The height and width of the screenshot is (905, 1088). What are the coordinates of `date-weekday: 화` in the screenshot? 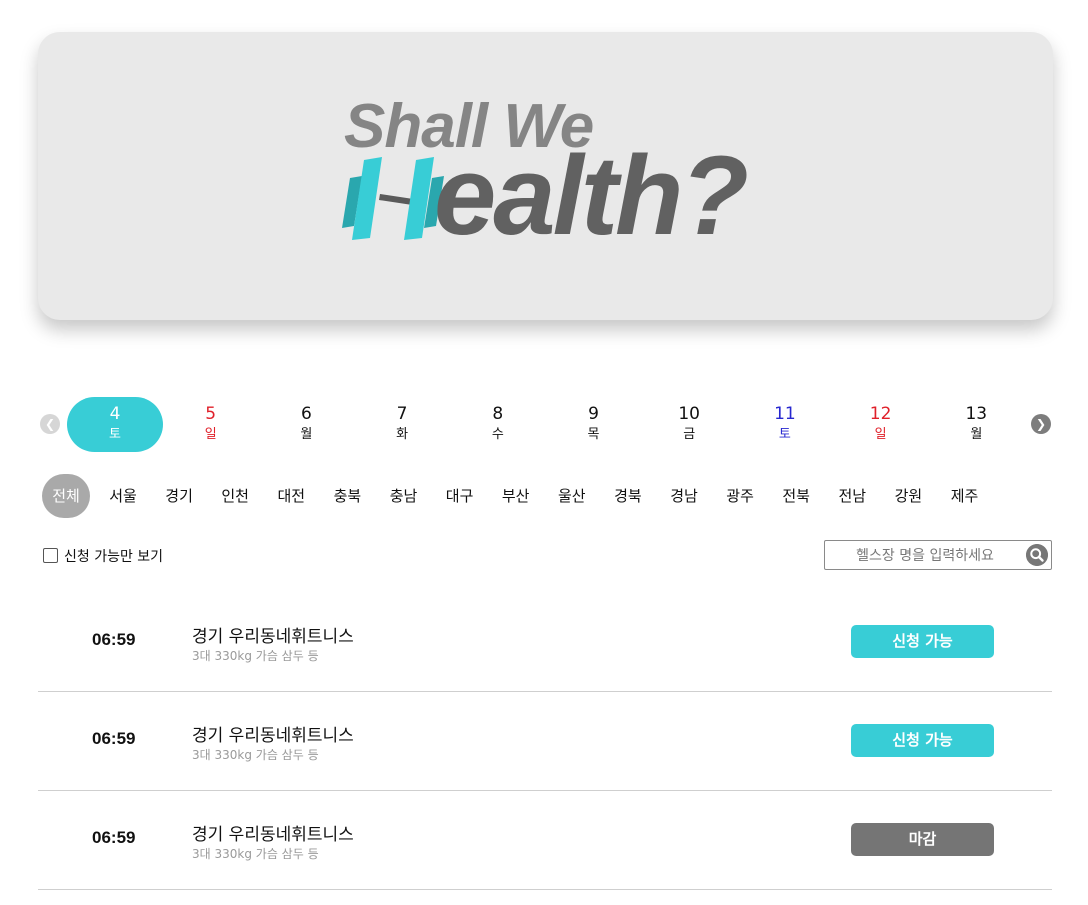 It's located at (402, 434).